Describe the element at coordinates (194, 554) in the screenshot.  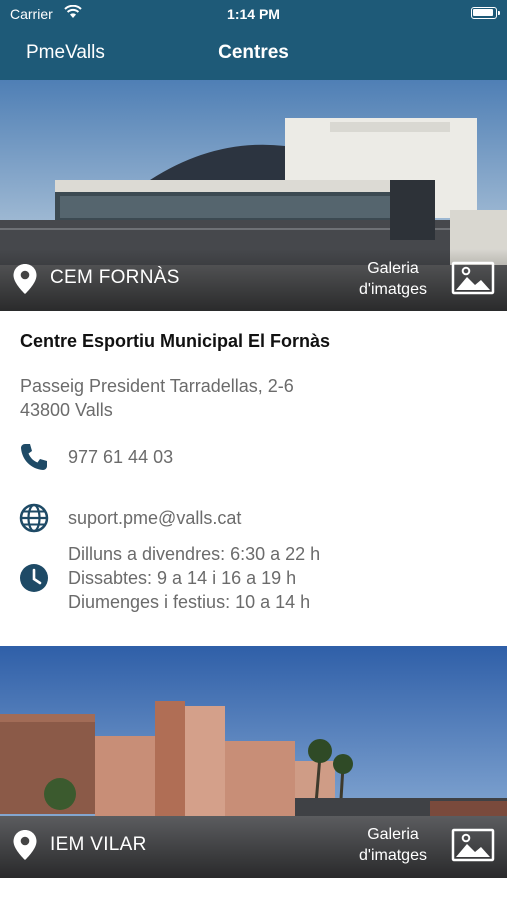
I see `hours-weekdays: Dilluns a divendres: 6:30 a 22 h` at that location.